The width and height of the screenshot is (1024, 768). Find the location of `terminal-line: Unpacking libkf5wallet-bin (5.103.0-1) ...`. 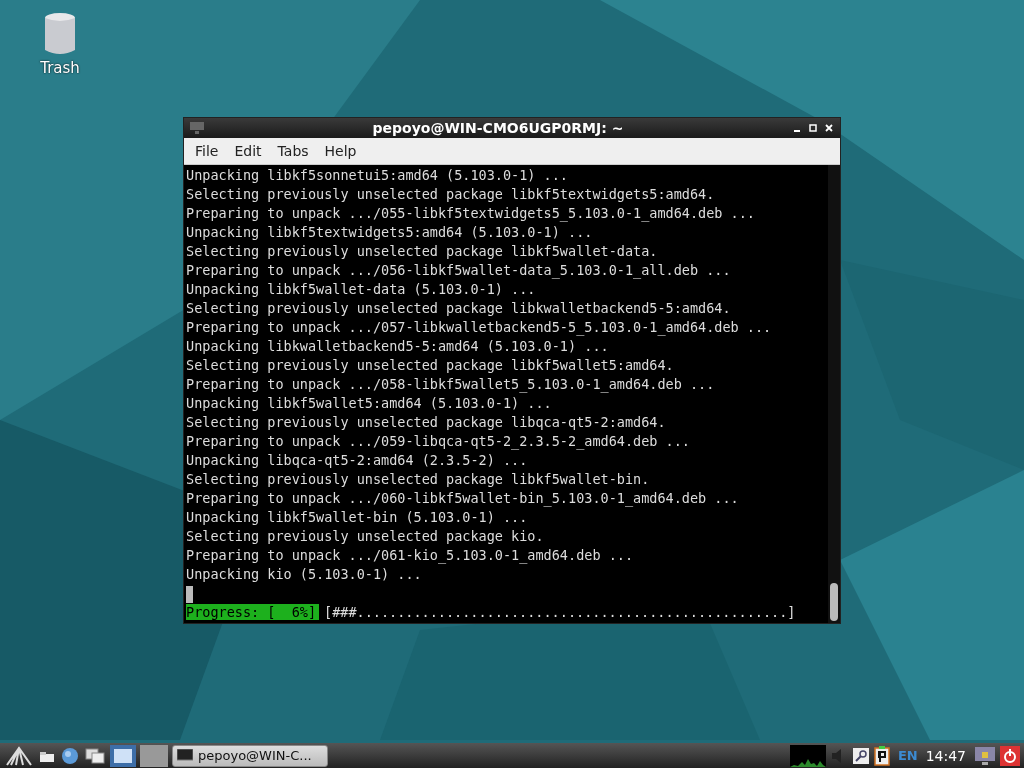

terminal-line: Unpacking libkf5wallet-bin (5.103.0-1) ... is located at coordinates (357, 517).